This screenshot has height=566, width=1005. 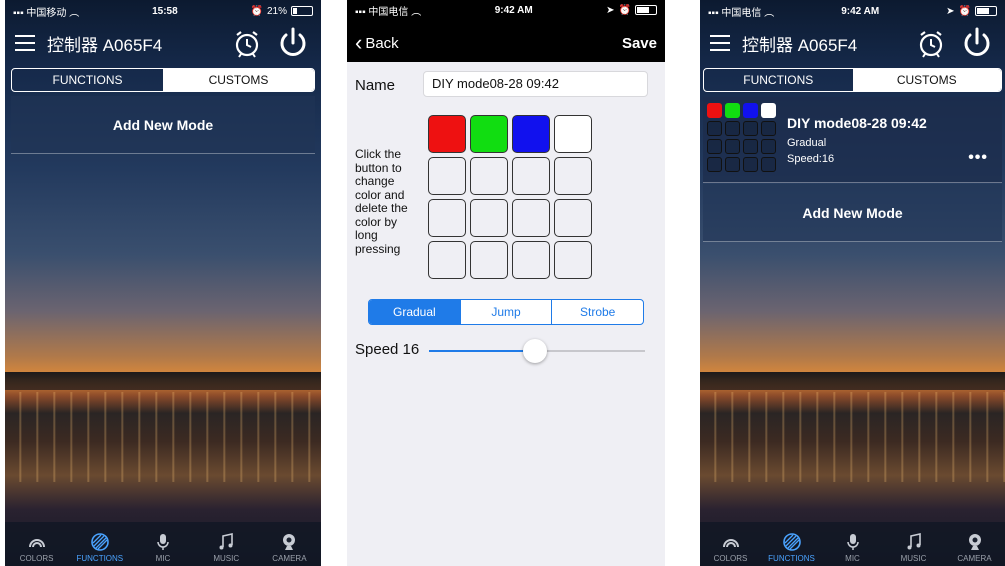 What do you see at coordinates (857, 123) in the screenshot?
I see `mode-title: DIY mode08-28 09:42` at bounding box center [857, 123].